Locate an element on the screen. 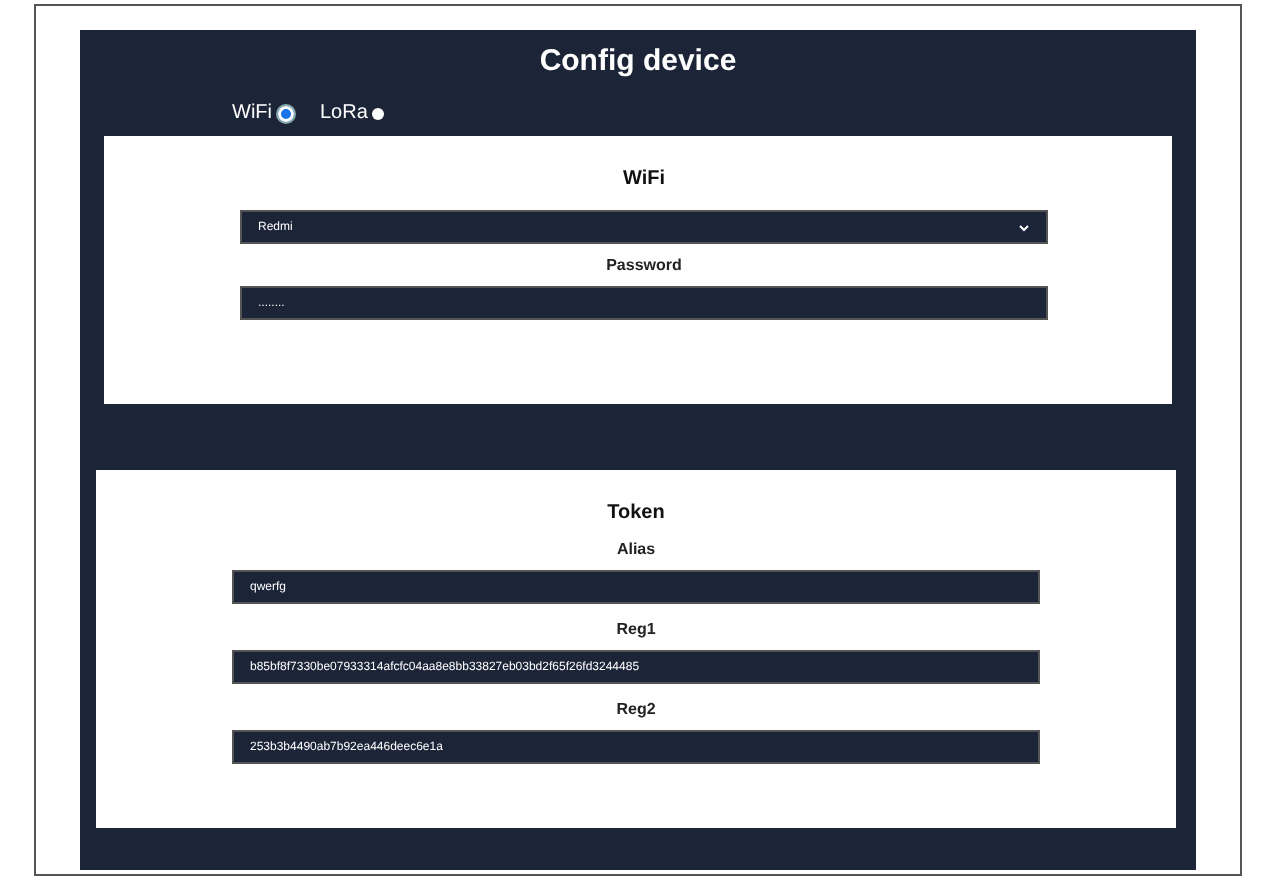 The image size is (1276, 884). field-label: Password is located at coordinates (644, 265).